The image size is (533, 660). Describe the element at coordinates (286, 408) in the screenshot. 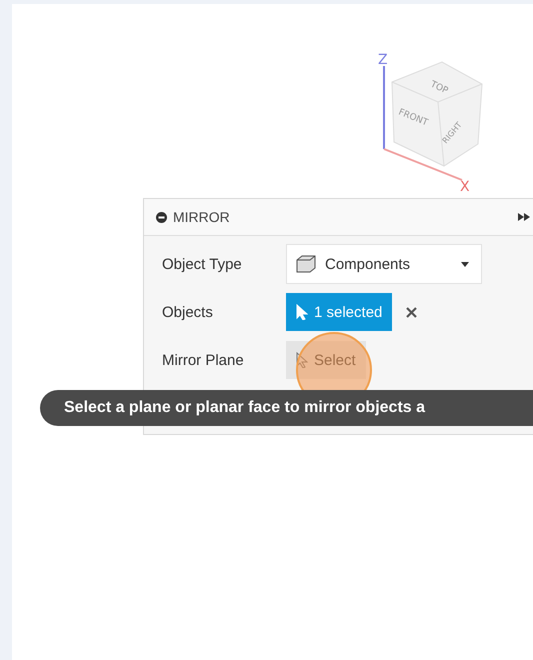

I see `tooltip: Select a plane or planar face to mirror objects a` at that location.